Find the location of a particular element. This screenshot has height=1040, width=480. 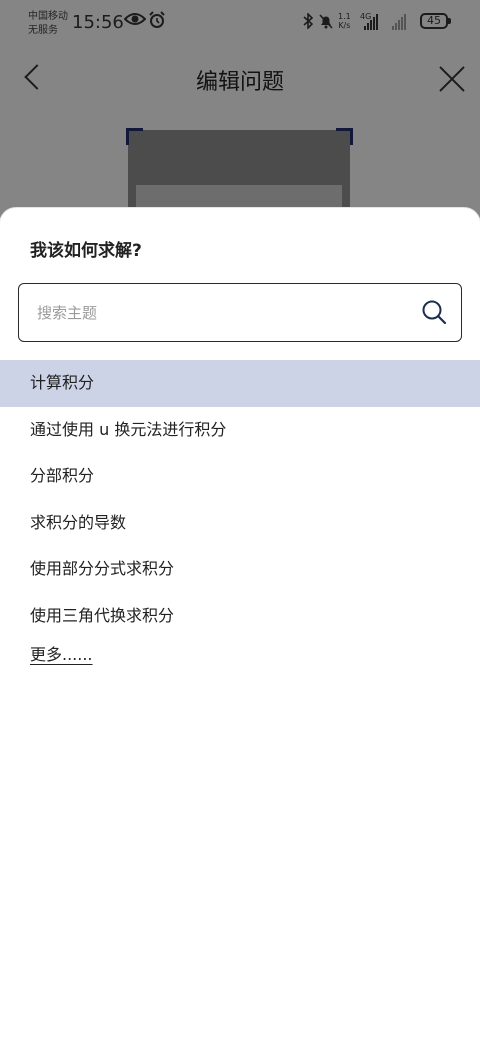

option-integration-by-parts: 分部积分 is located at coordinates (240, 476).